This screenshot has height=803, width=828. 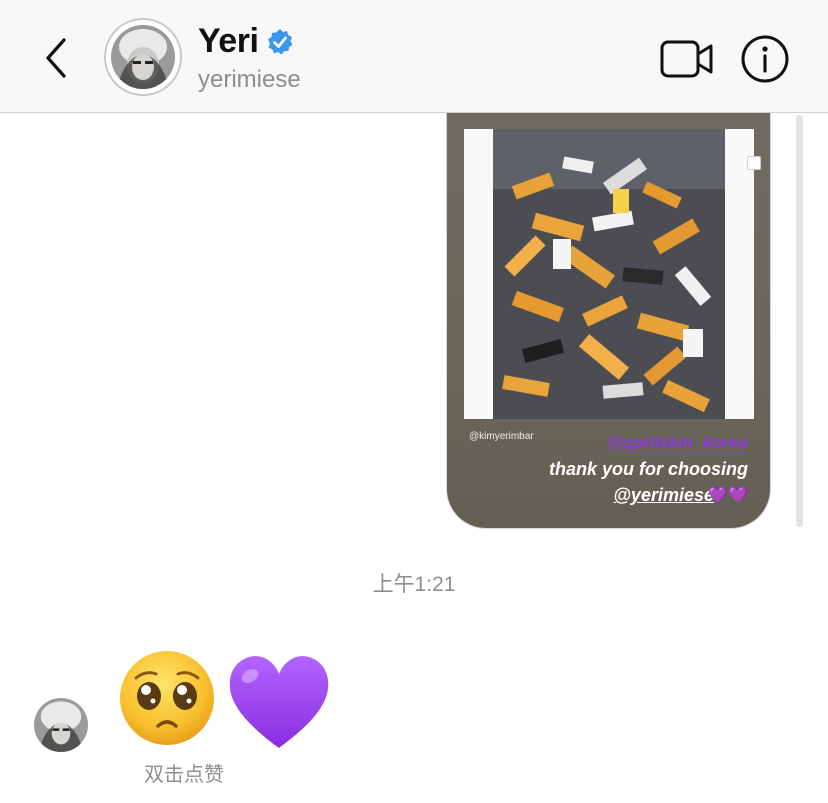 I want to click on header-title-row: Yeri, so click(x=246, y=41).